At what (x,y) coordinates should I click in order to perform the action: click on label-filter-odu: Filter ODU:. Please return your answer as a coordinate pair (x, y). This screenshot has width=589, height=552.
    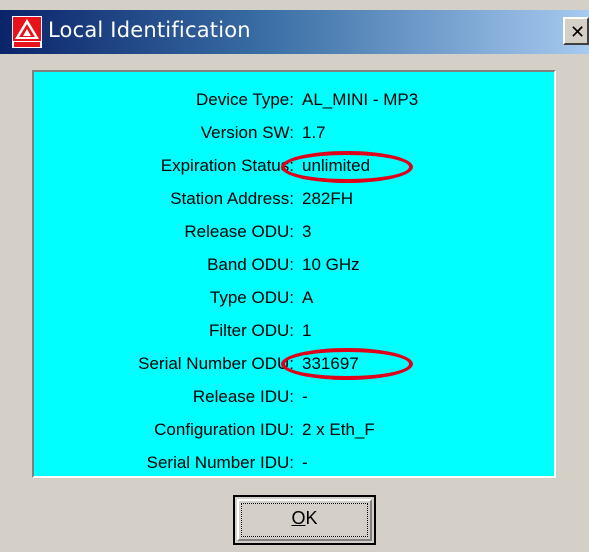
    Looking at the image, I should click on (251, 330).